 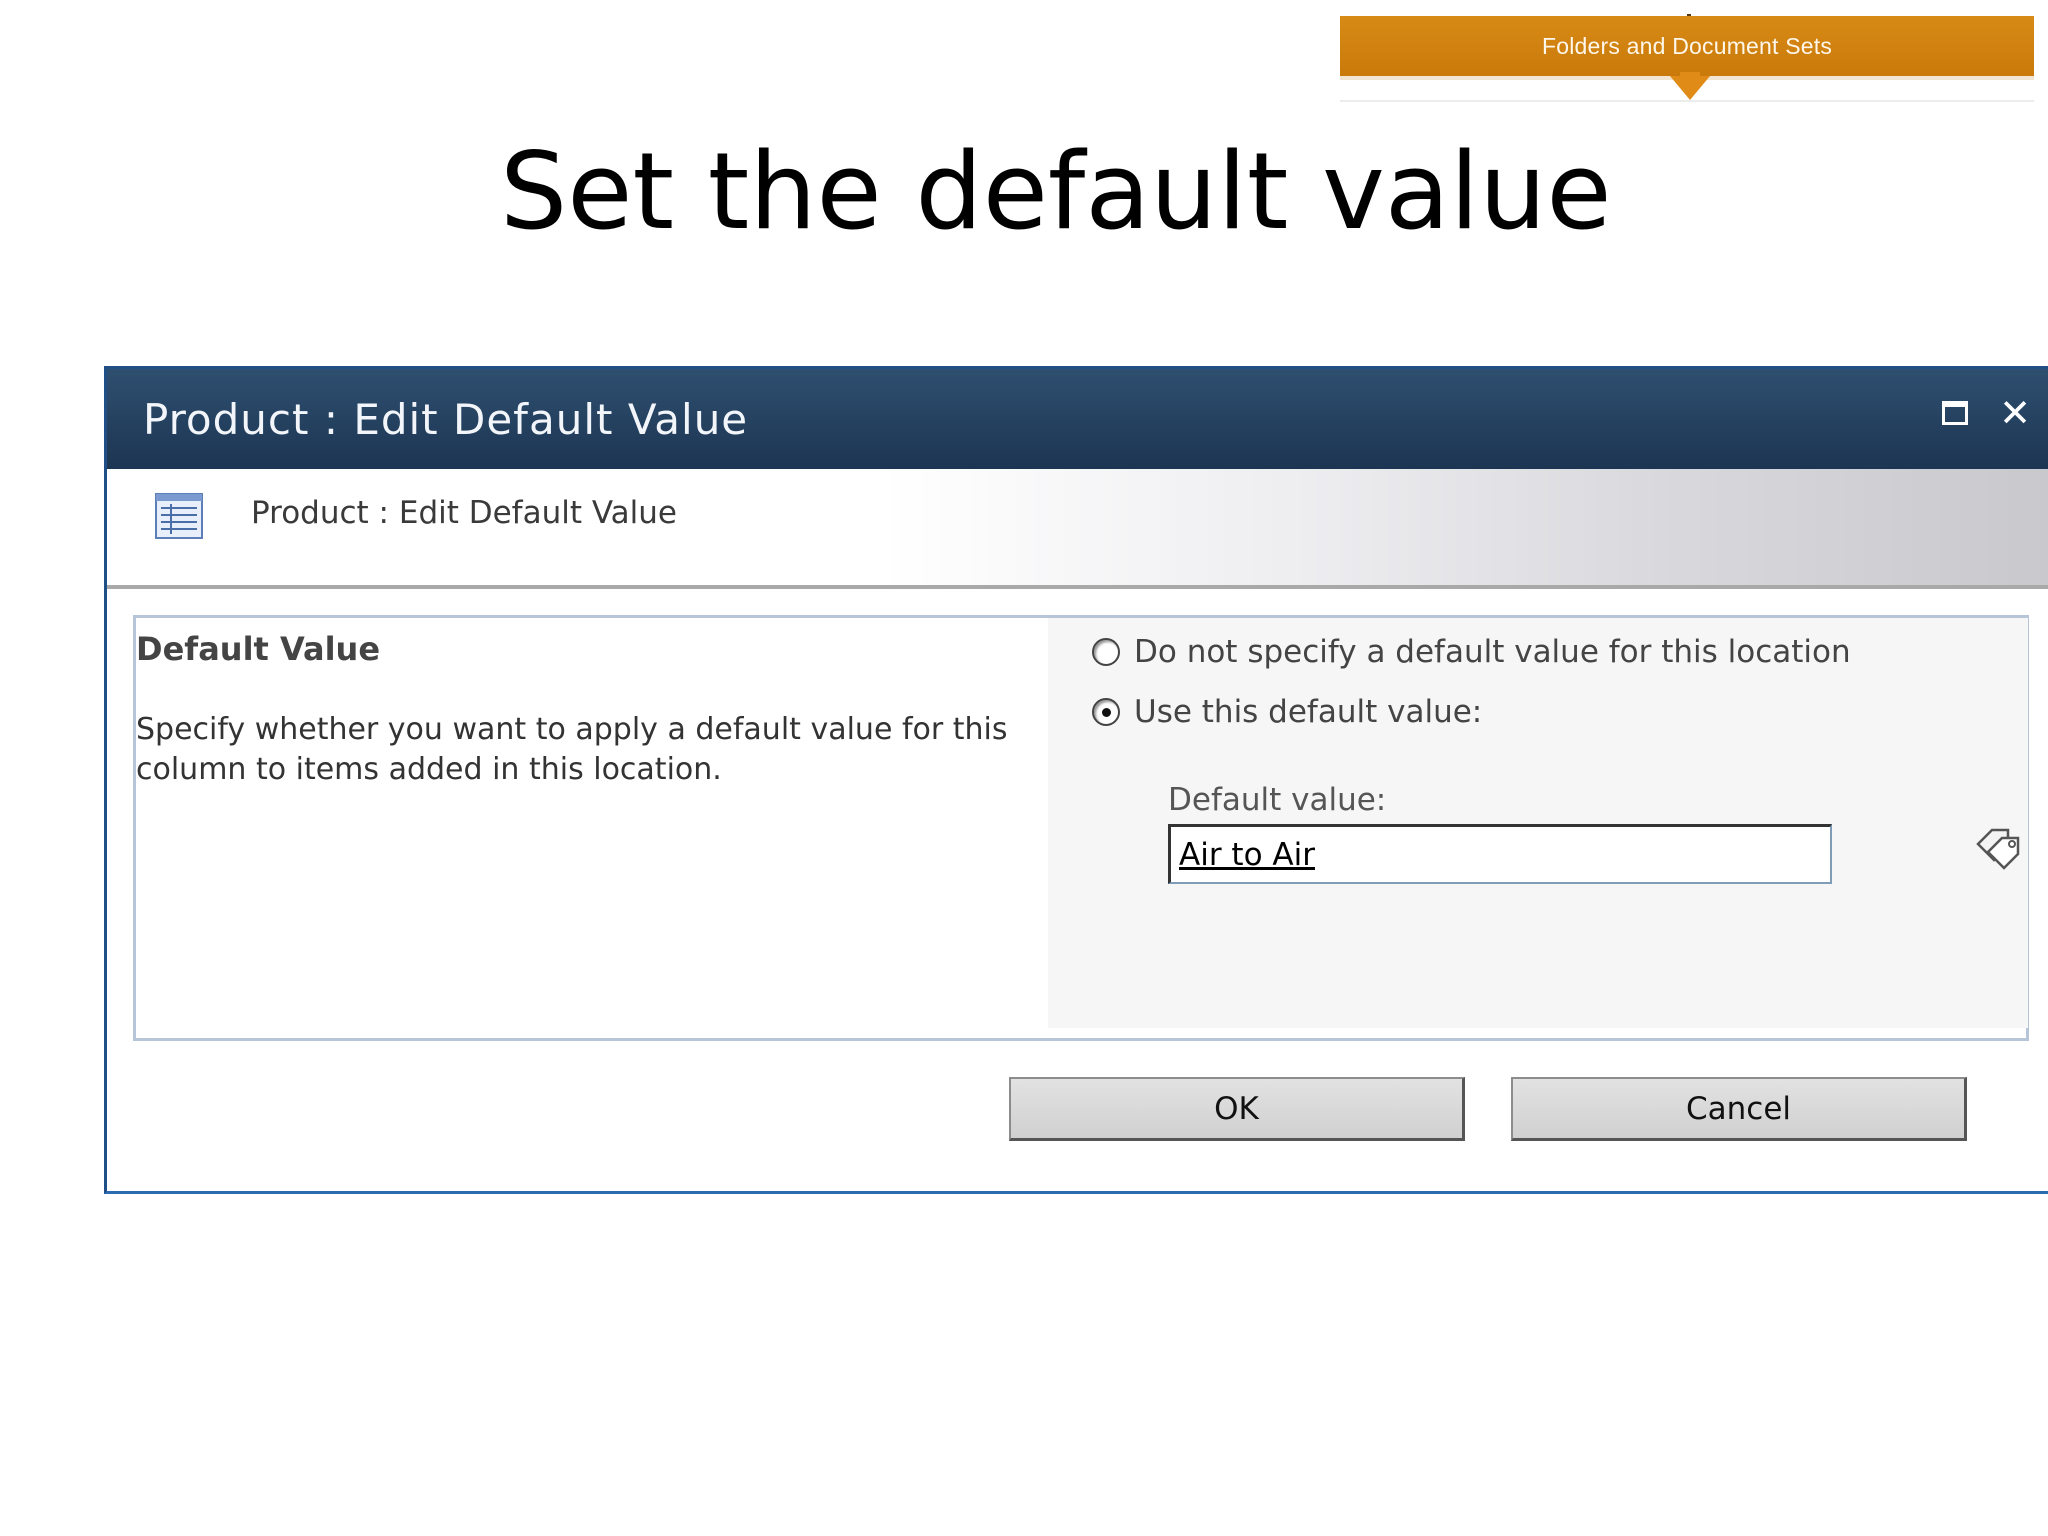 I want to click on folders-document-sets-banner: Folders and Document Sets, so click(x=1687, y=48).